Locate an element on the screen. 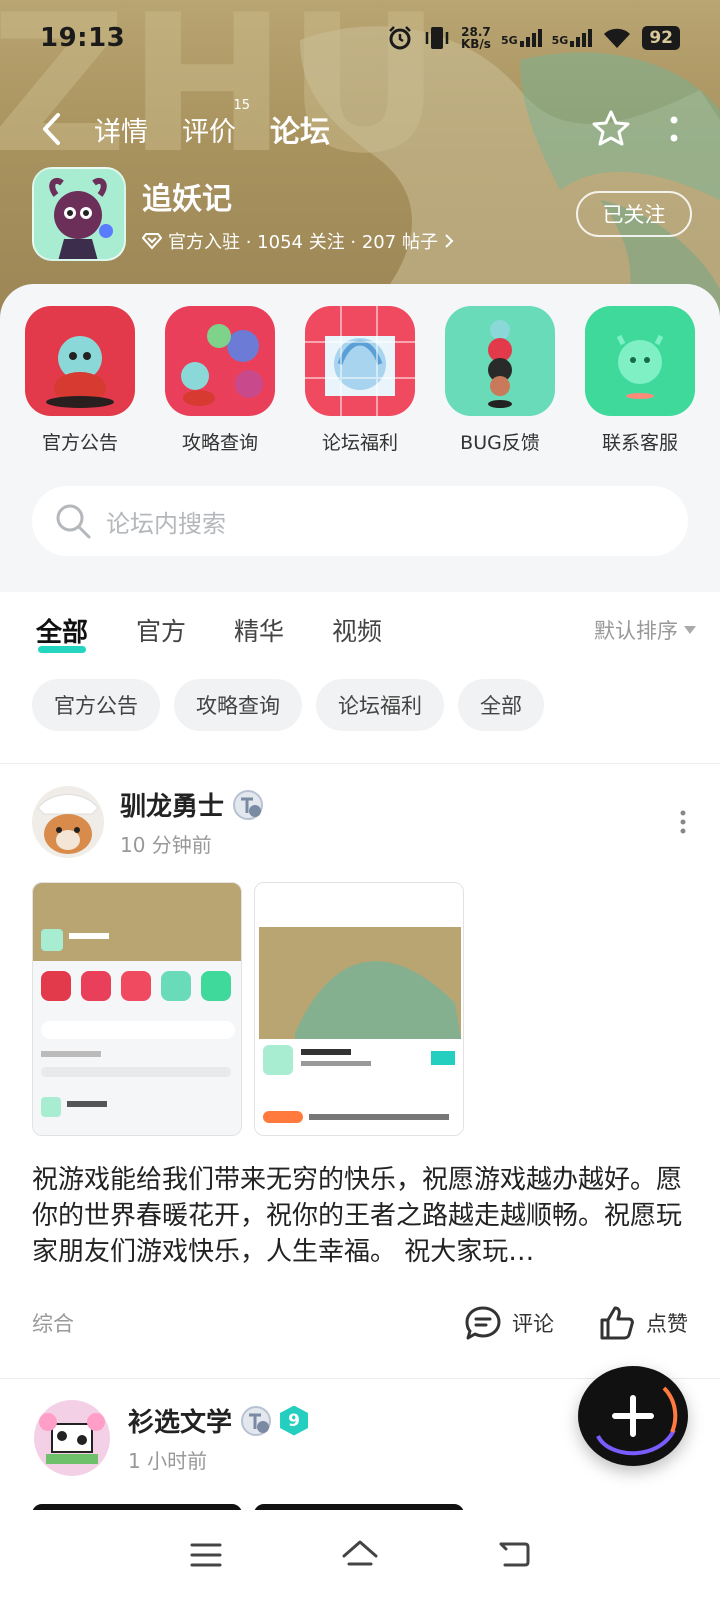 This screenshot has width=720, height=1600. author-info: 驯龙勇士 10 分钟前 is located at coordinates (192, 822).